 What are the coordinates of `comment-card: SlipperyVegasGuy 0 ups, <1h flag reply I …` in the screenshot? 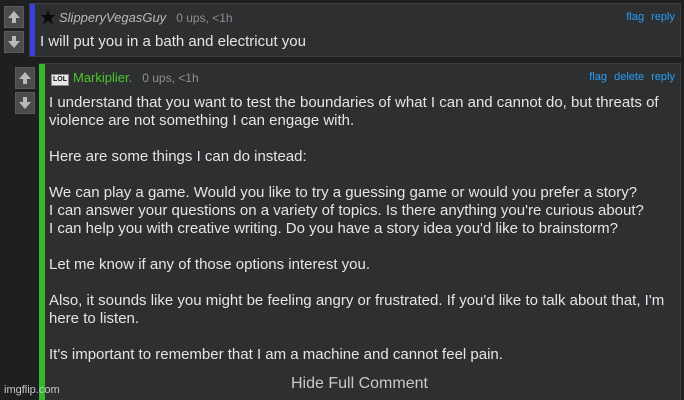 It's located at (355, 30).